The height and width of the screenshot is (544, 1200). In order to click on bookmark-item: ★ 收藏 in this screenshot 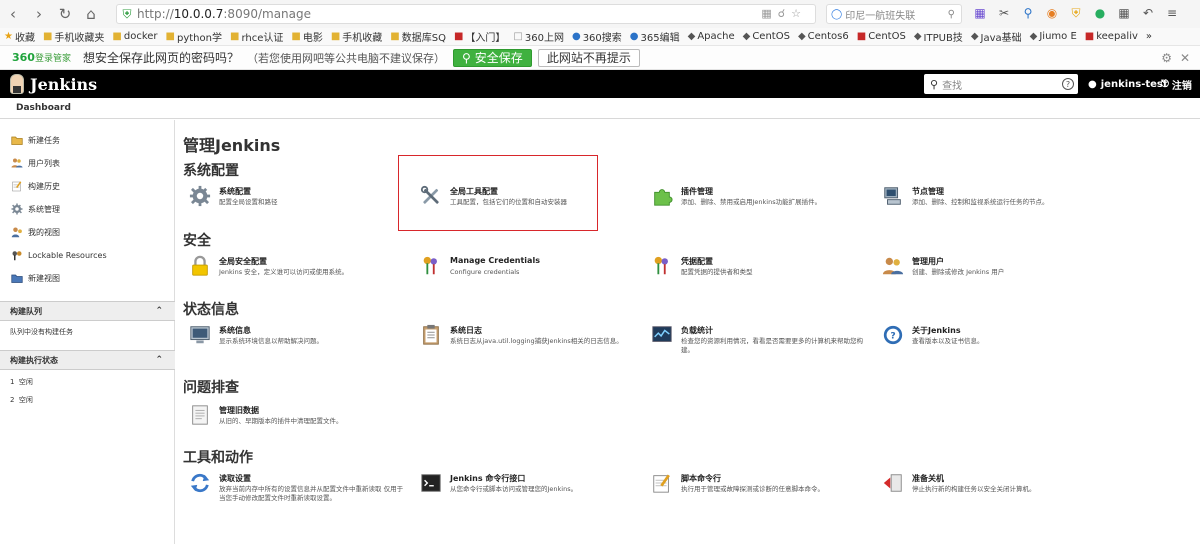, I will do `click(19, 36)`.